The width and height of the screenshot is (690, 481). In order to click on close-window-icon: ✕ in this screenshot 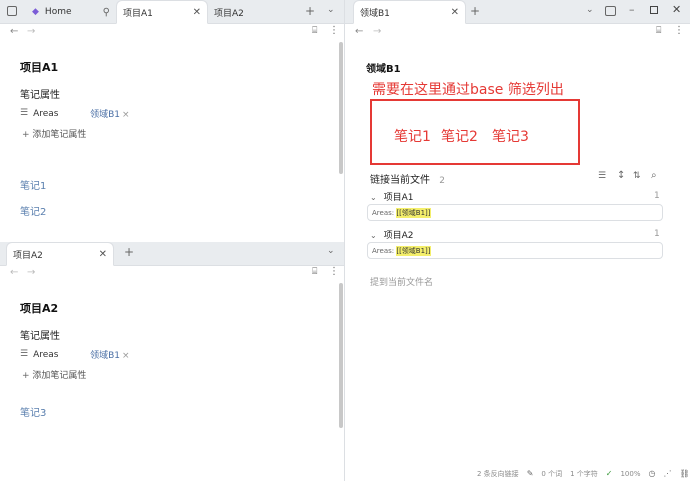, I will do `click(676, 9)`.